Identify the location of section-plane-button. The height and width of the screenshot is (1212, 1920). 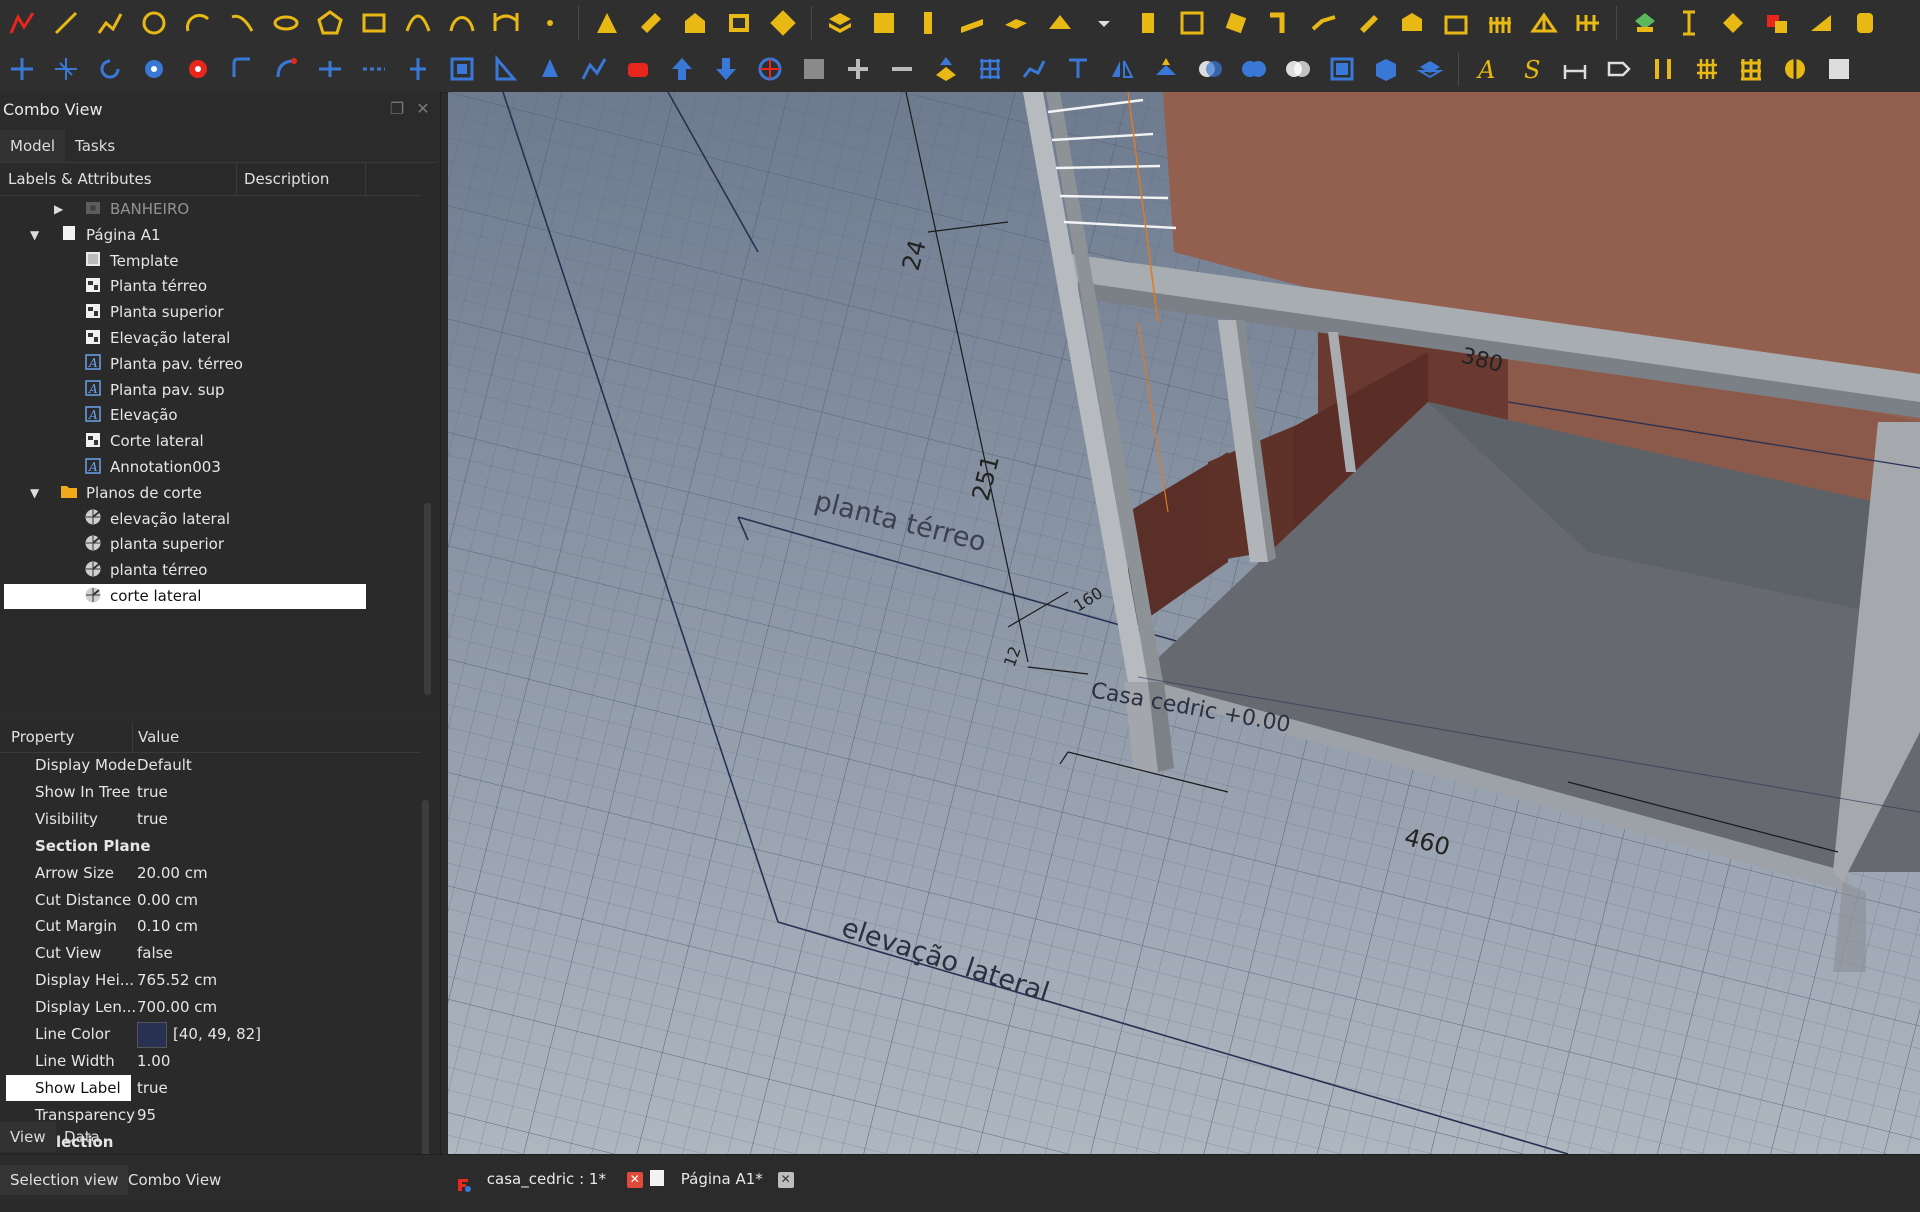
(1645, 23).